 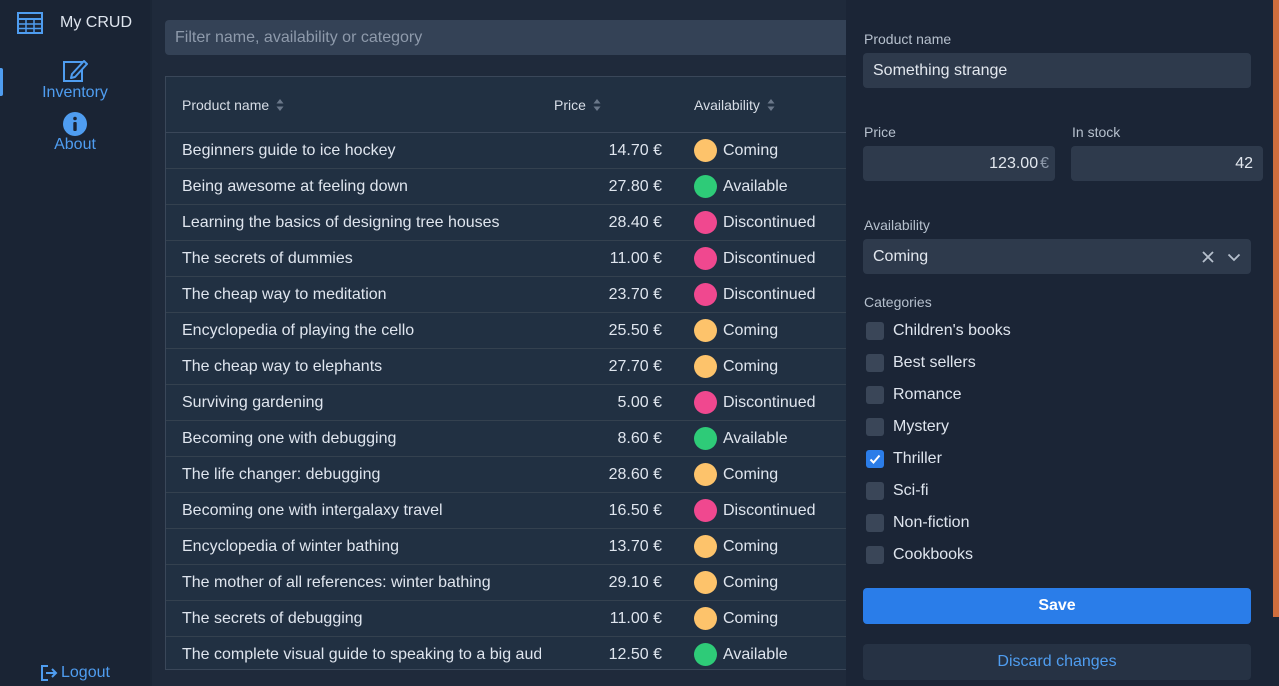 What do you see at coordinates (934, 362) in the screenshot?
I see `category-label: Best sellers` at bounding box center [934, 362].